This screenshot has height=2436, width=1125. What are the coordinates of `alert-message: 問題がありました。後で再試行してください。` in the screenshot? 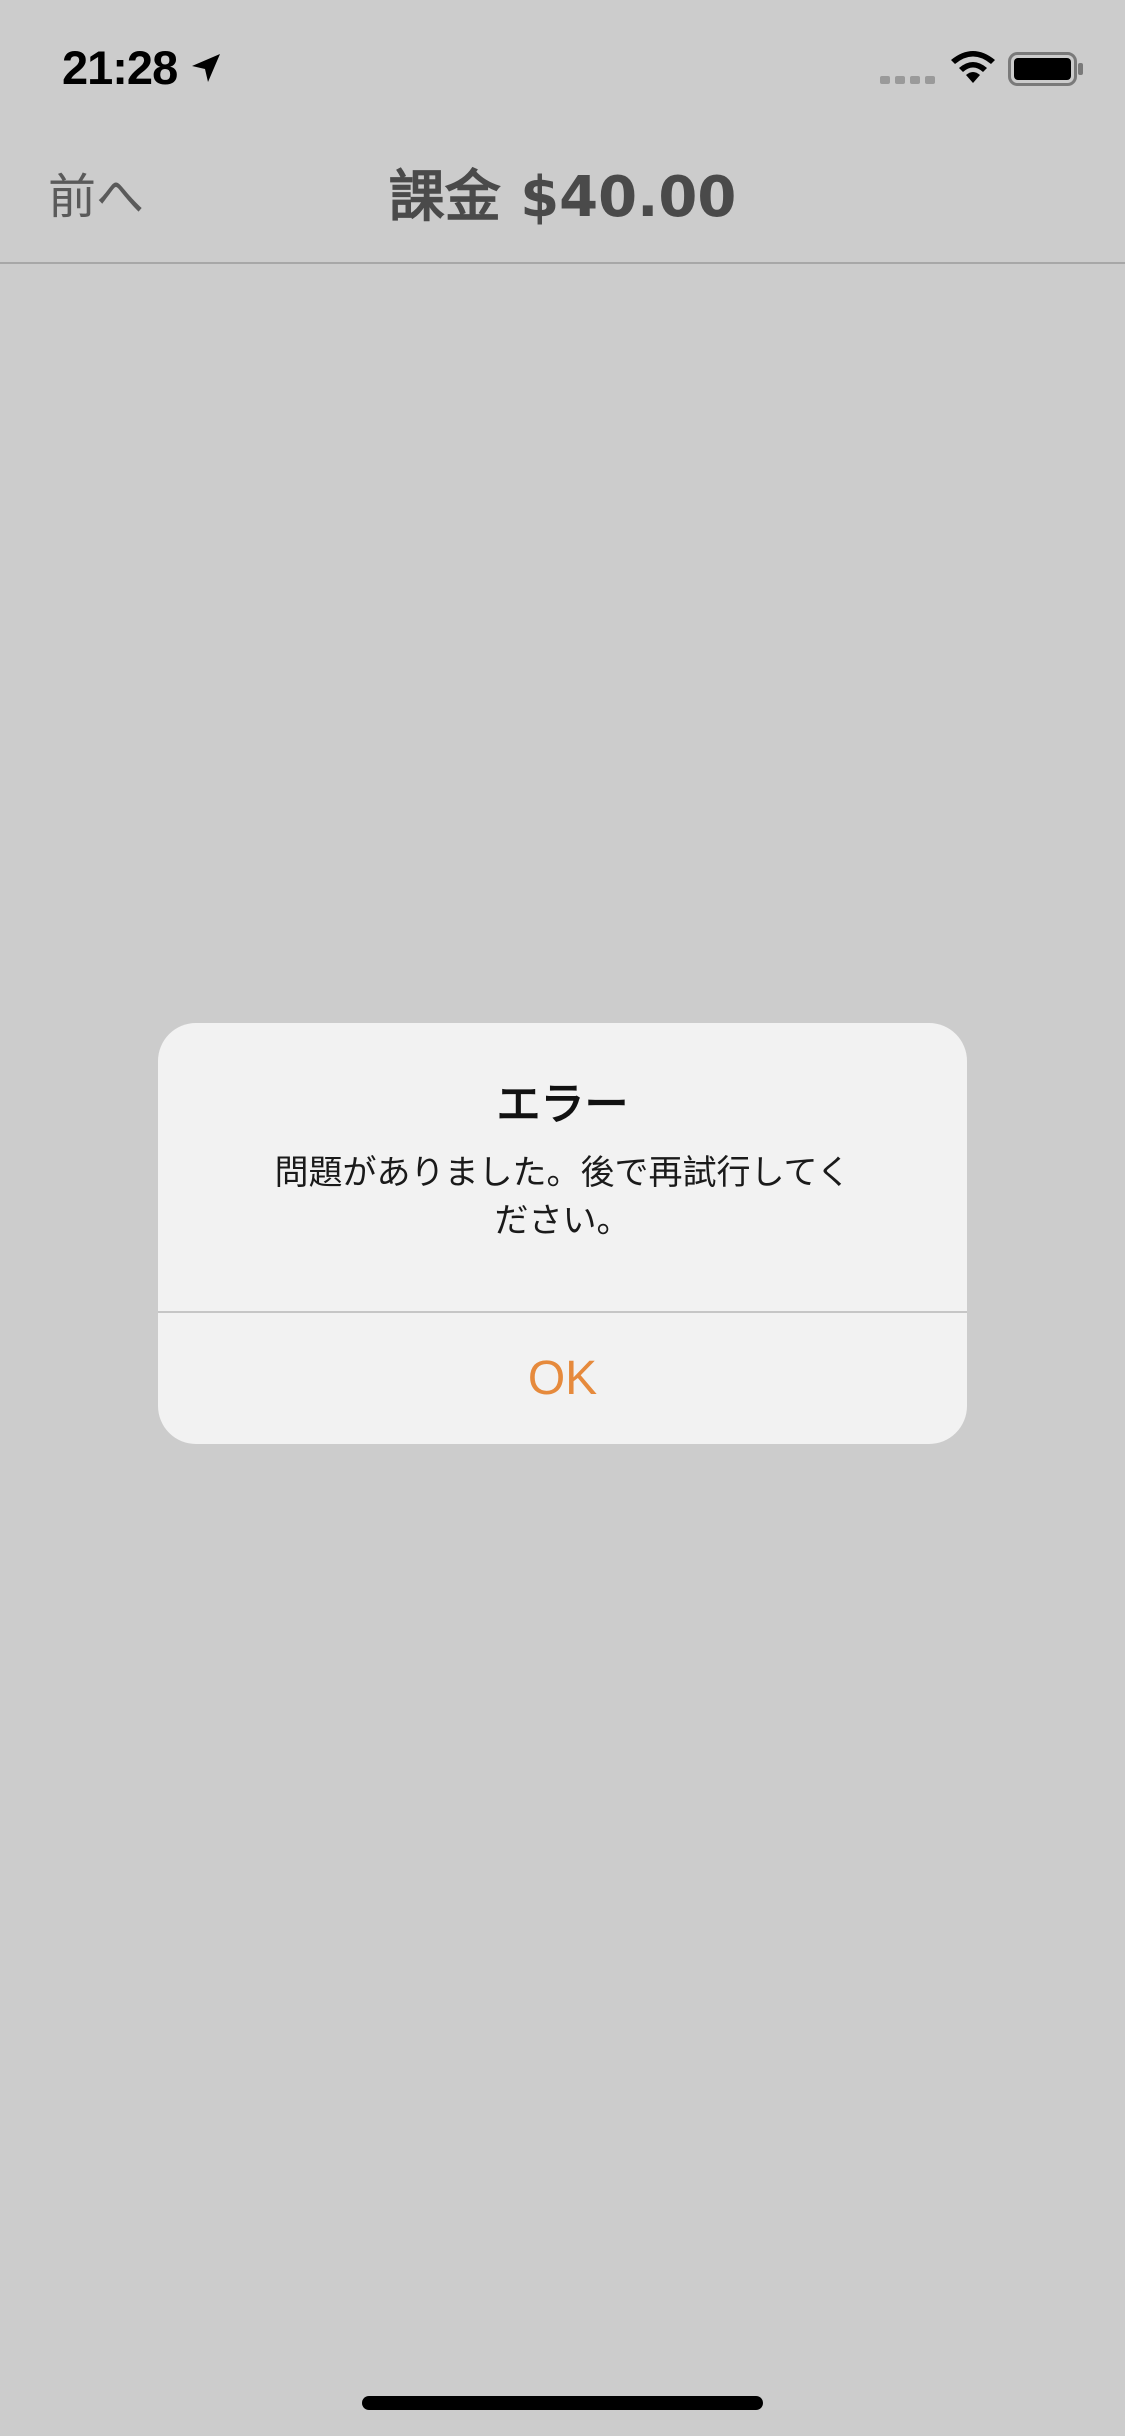 It's located at (562, 1197).